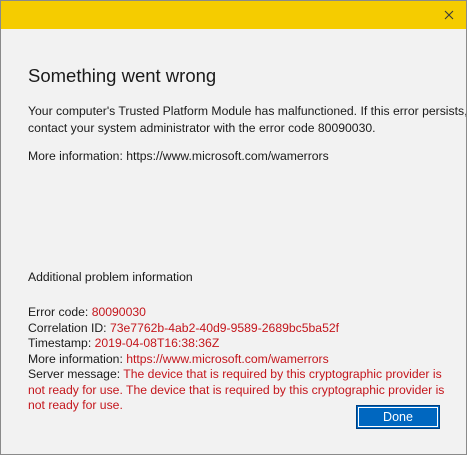 The image size is (467, 455). What do you see at coordinates (58, 312) in the screenshot?
I see `error-code-label: Error code:` at bounding box center [58, 312].